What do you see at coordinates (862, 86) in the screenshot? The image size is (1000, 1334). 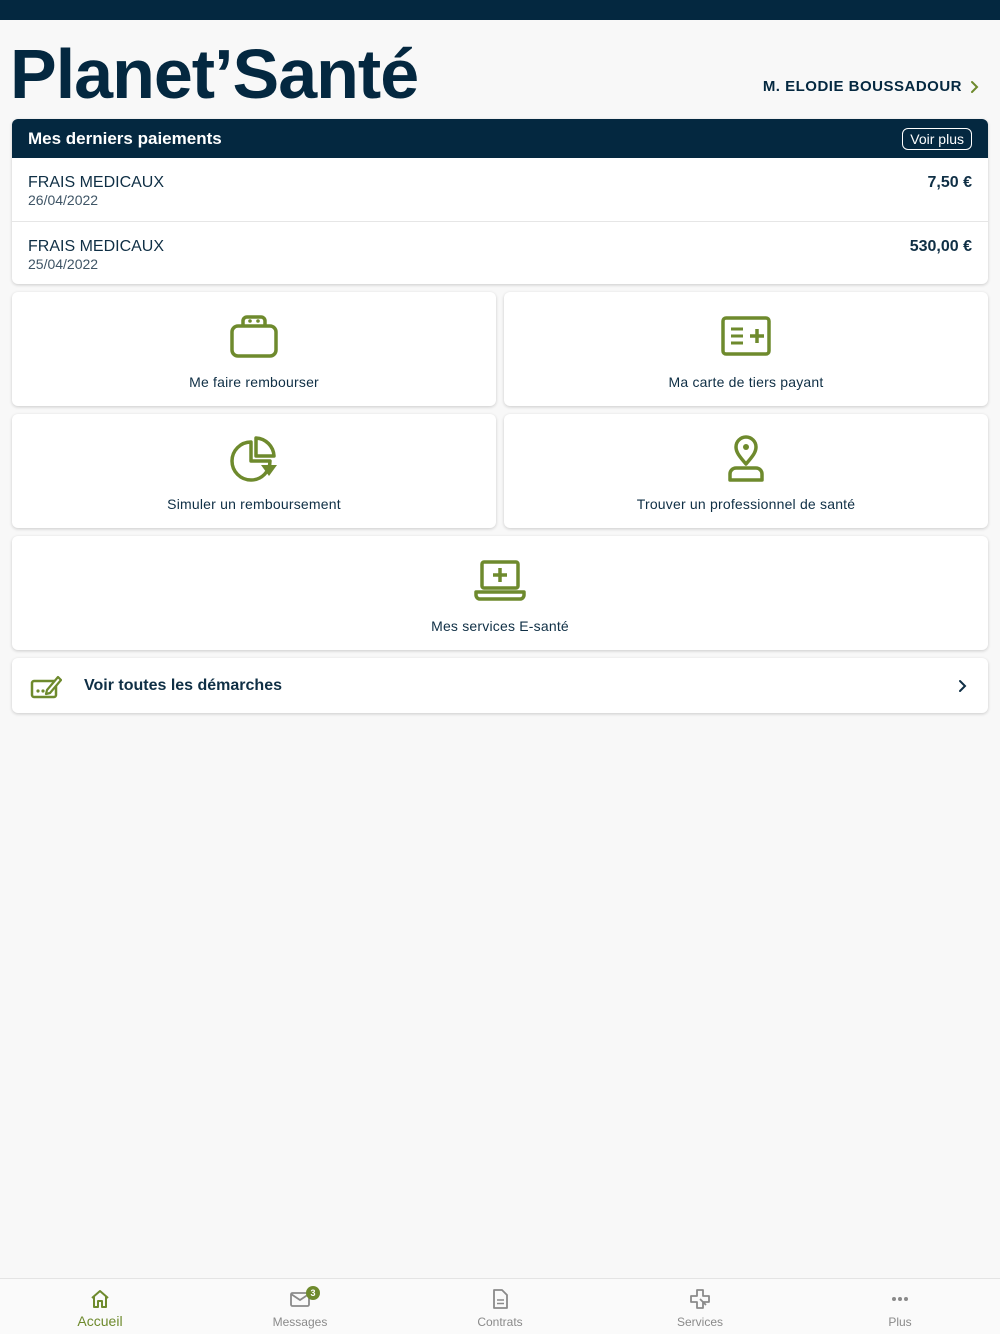 I see `user-name: M. ELODIE BOUSSADOUR` at bounding box center [862, 86].